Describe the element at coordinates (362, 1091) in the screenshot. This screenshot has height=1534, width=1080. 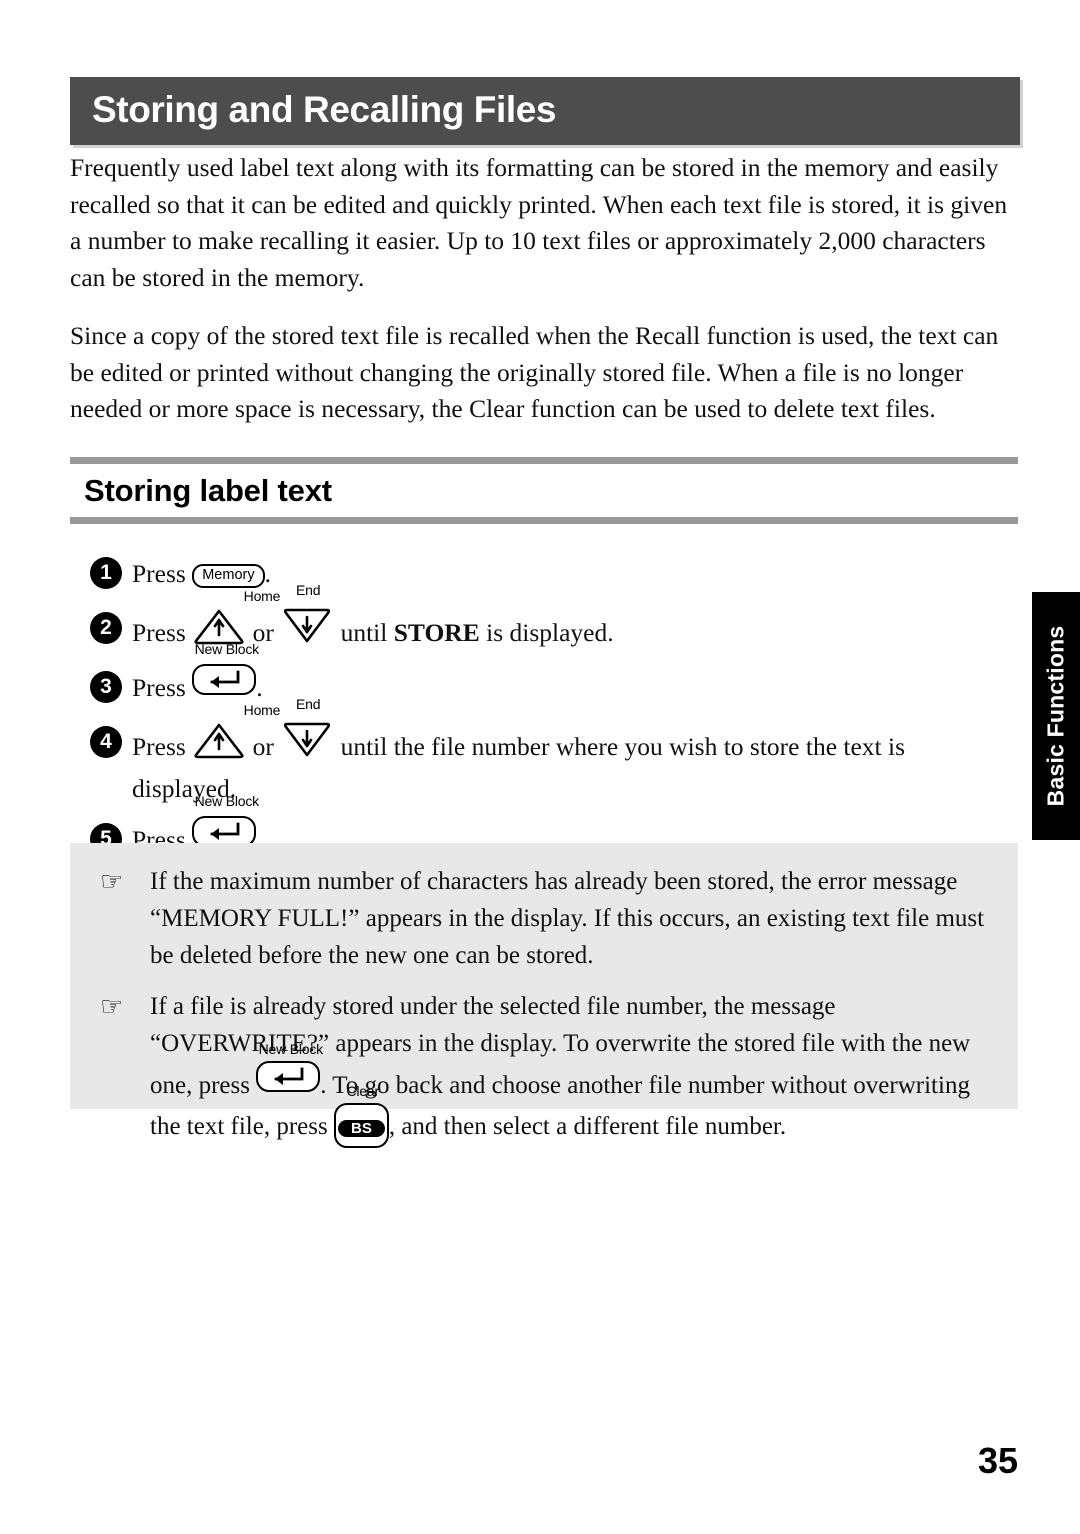
I see `clear-key-label: Clear` at that location.